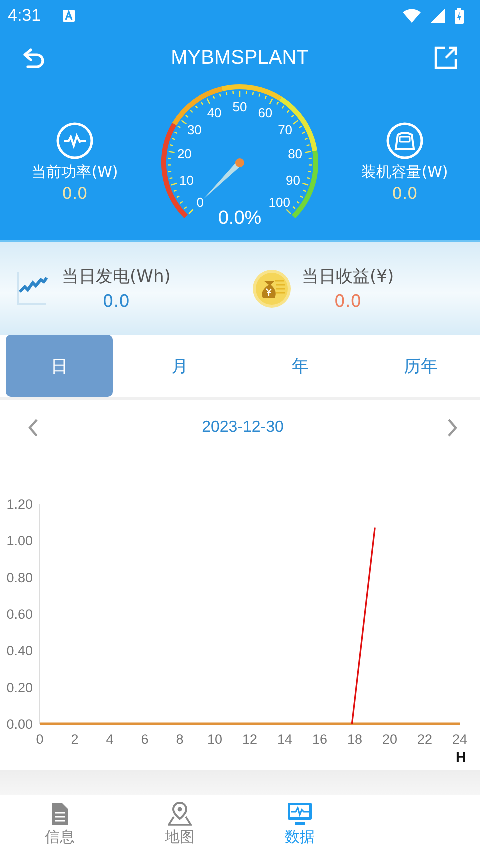  Describe the element at coordinates (19, 504) in the screenshot. I see `y-tick-label: 1.20` at that location.